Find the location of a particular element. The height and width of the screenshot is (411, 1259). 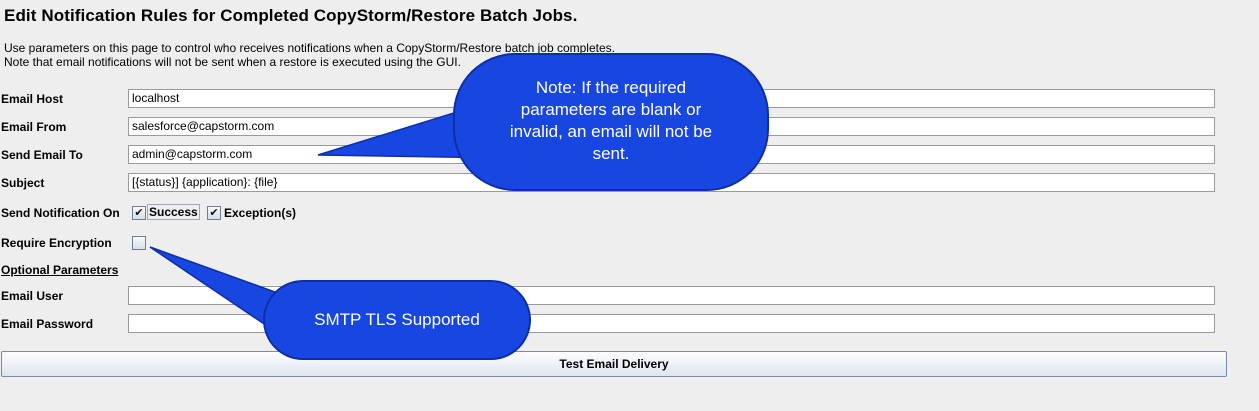

note-callout-line-3: invalid, an email will not be is located at coordinates (611, 131).